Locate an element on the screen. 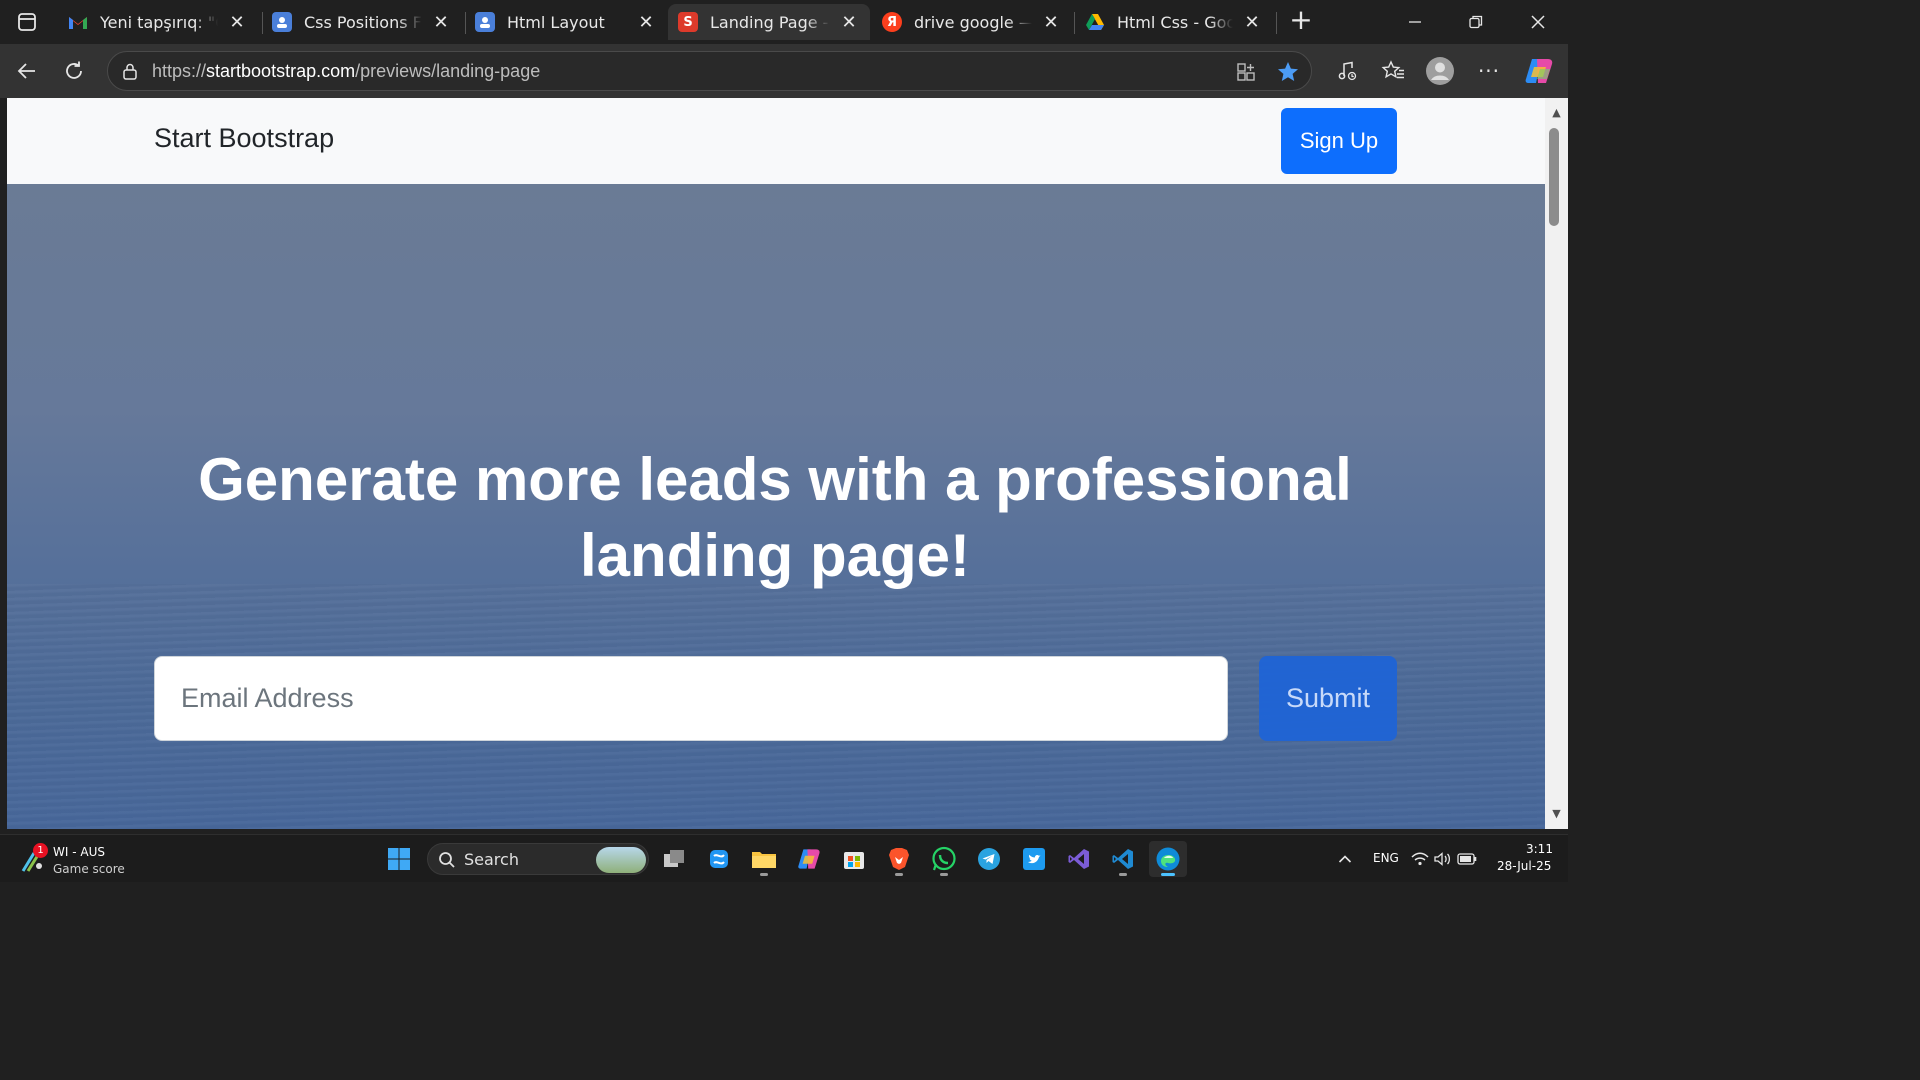 Image resolution: width=1920 pixels, height=1080 pixels. quick-settings-button is located at coordinates (1444, 859).